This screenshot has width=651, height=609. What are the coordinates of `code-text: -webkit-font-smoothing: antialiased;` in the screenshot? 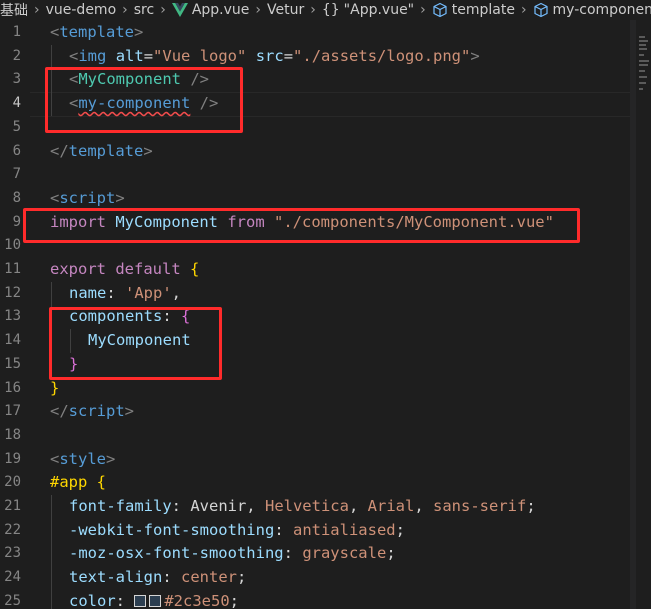 It's located at (237, 531).